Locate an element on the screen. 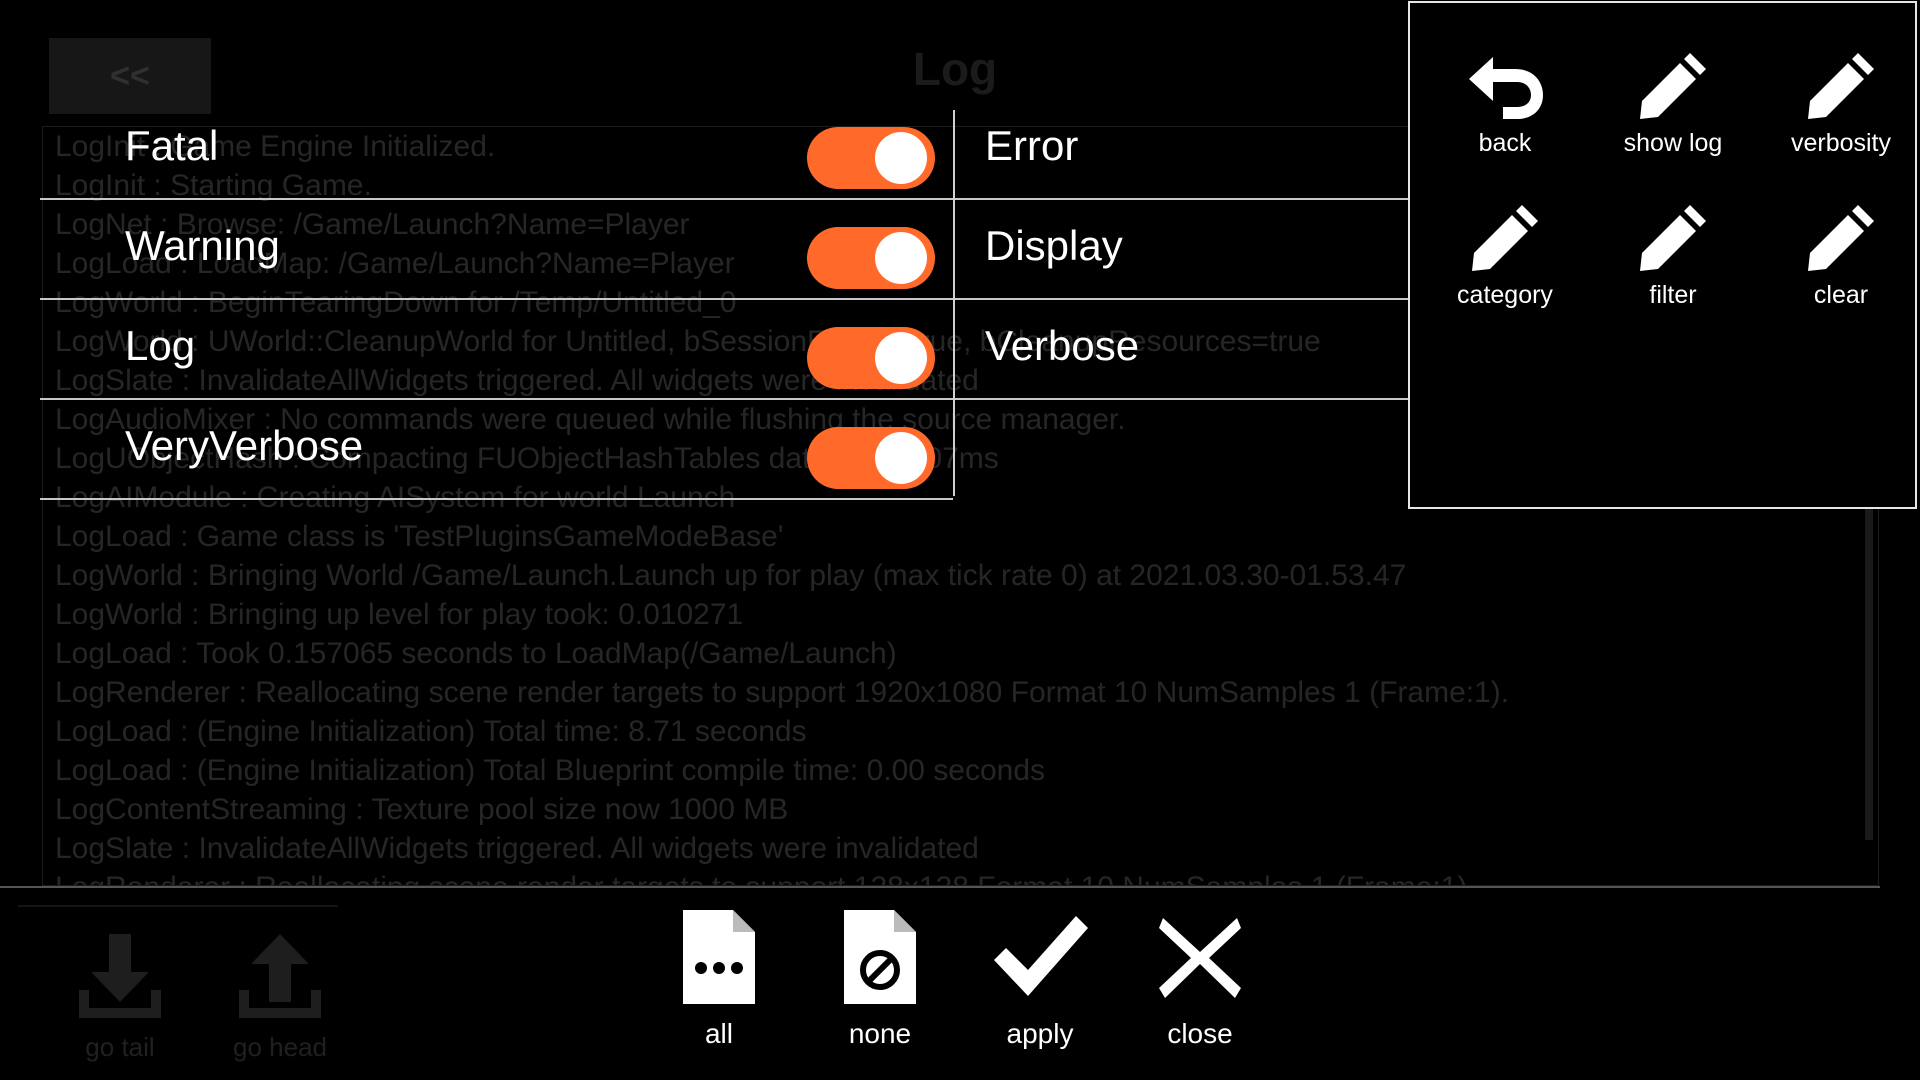 The image size is (1920, 1080). menu-label: verbosity is located at coordinates (1841, 143).